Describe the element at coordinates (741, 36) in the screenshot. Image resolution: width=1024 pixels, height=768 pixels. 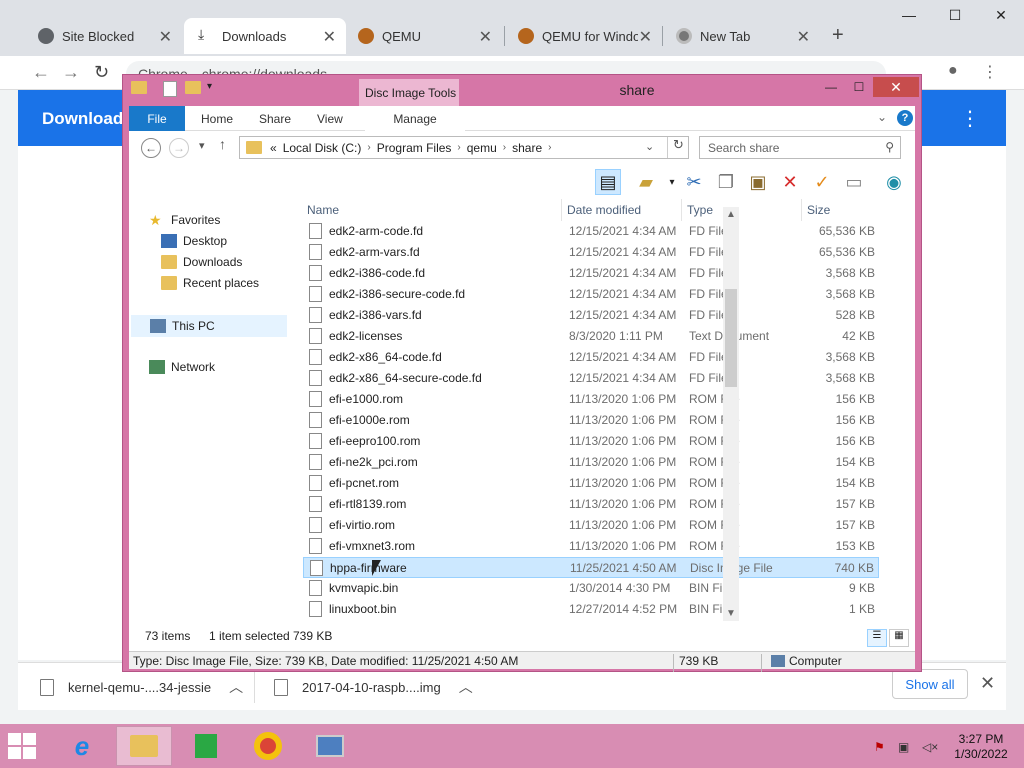
I see `tab-new-tab: New Tab ✕` at that location.